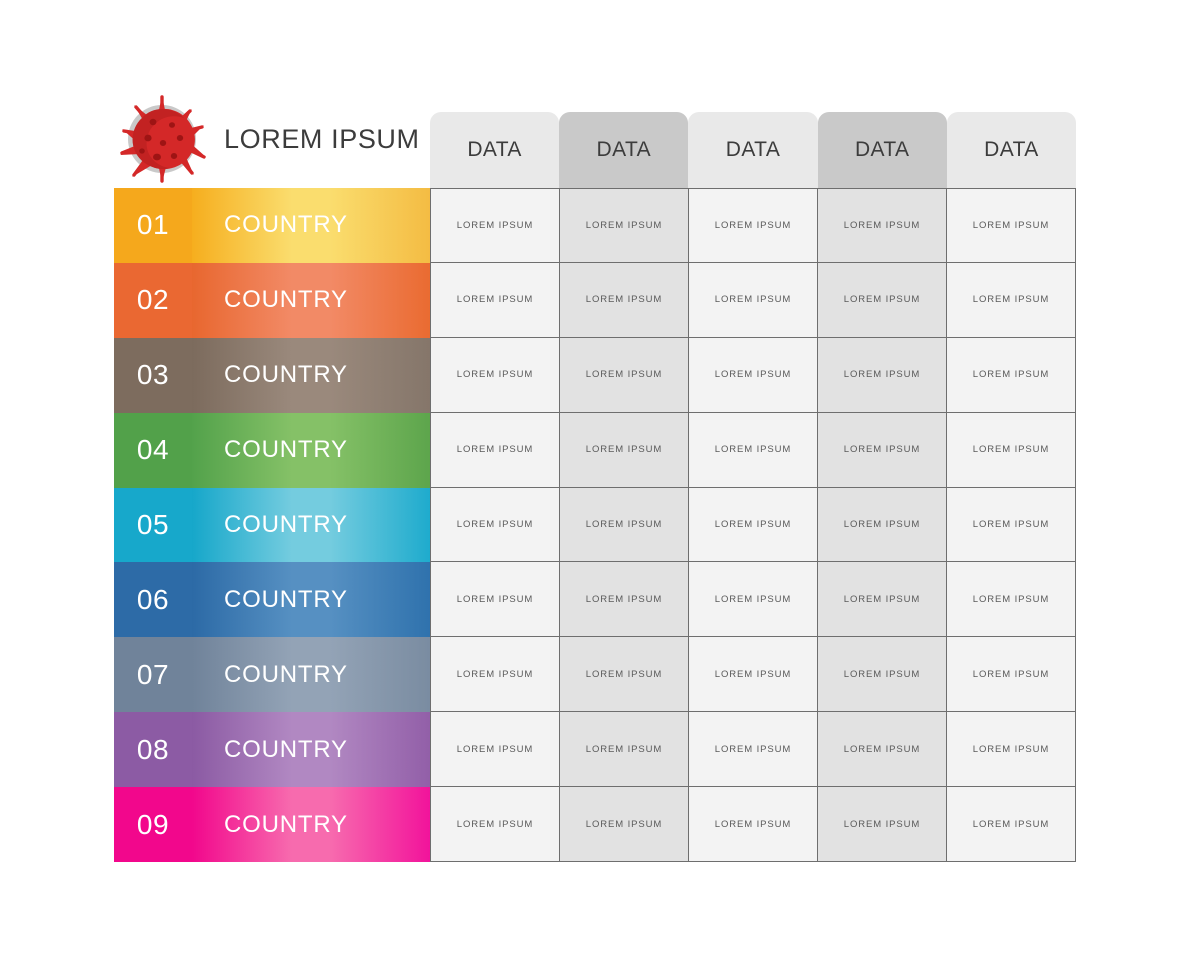 This screenshot has height=980, width=1197. I want to click on row-number-badge: 01, so click(153, 225).